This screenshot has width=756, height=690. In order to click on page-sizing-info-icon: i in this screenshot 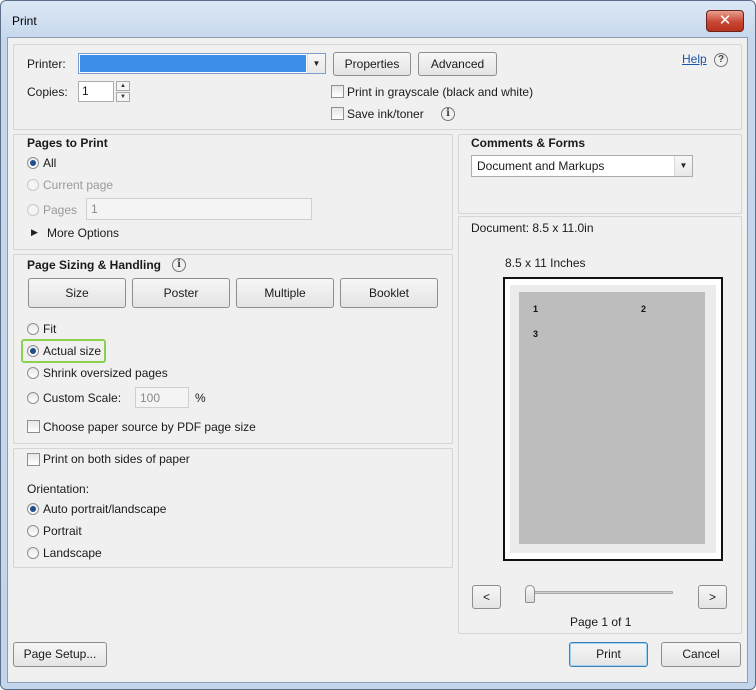, I will do `click(179, 265)`.